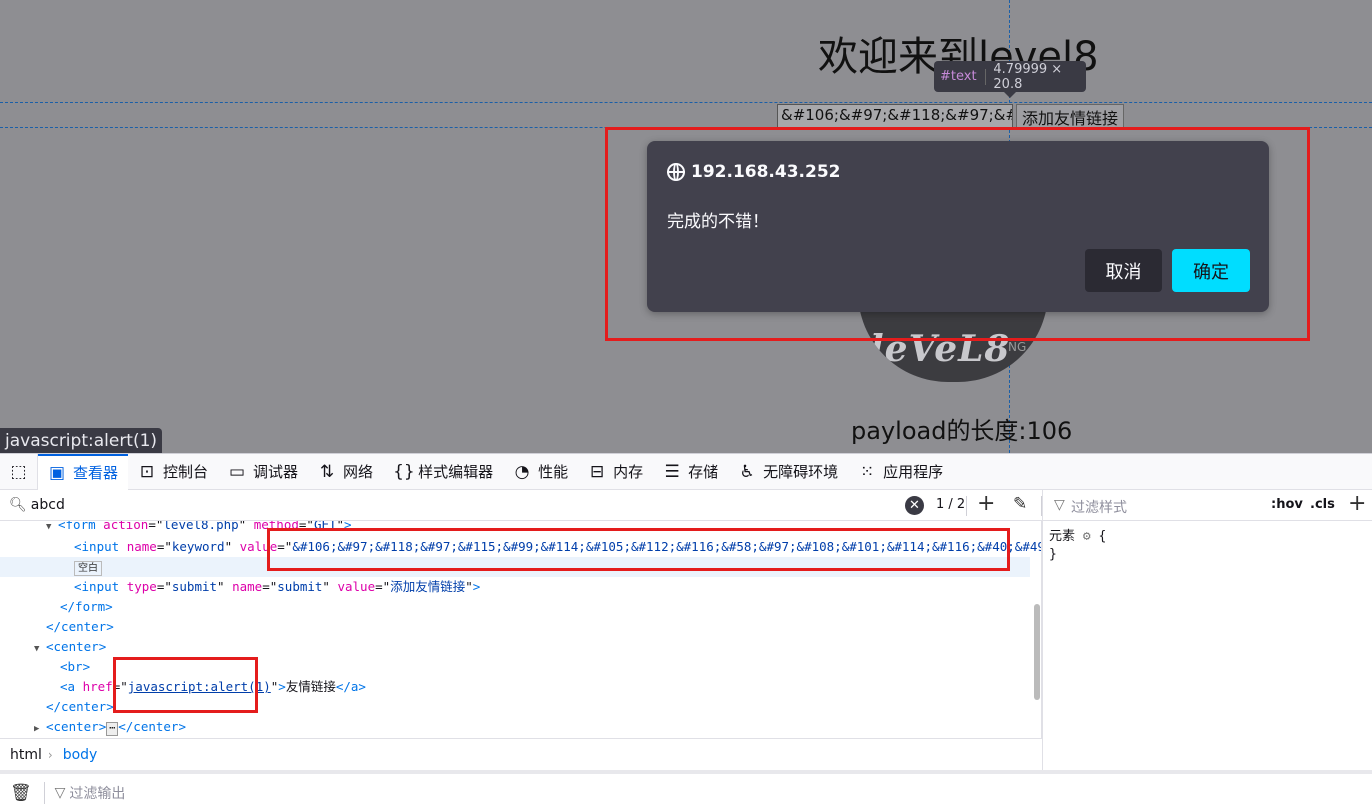 The image size is (1372, 812). I want to click on pick-element-icon: ⬚, so click(18, 471).